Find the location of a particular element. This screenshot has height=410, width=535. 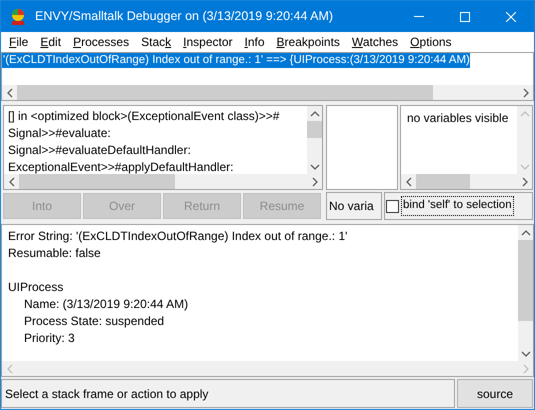

app-icon is located at coordinates (18, 17).